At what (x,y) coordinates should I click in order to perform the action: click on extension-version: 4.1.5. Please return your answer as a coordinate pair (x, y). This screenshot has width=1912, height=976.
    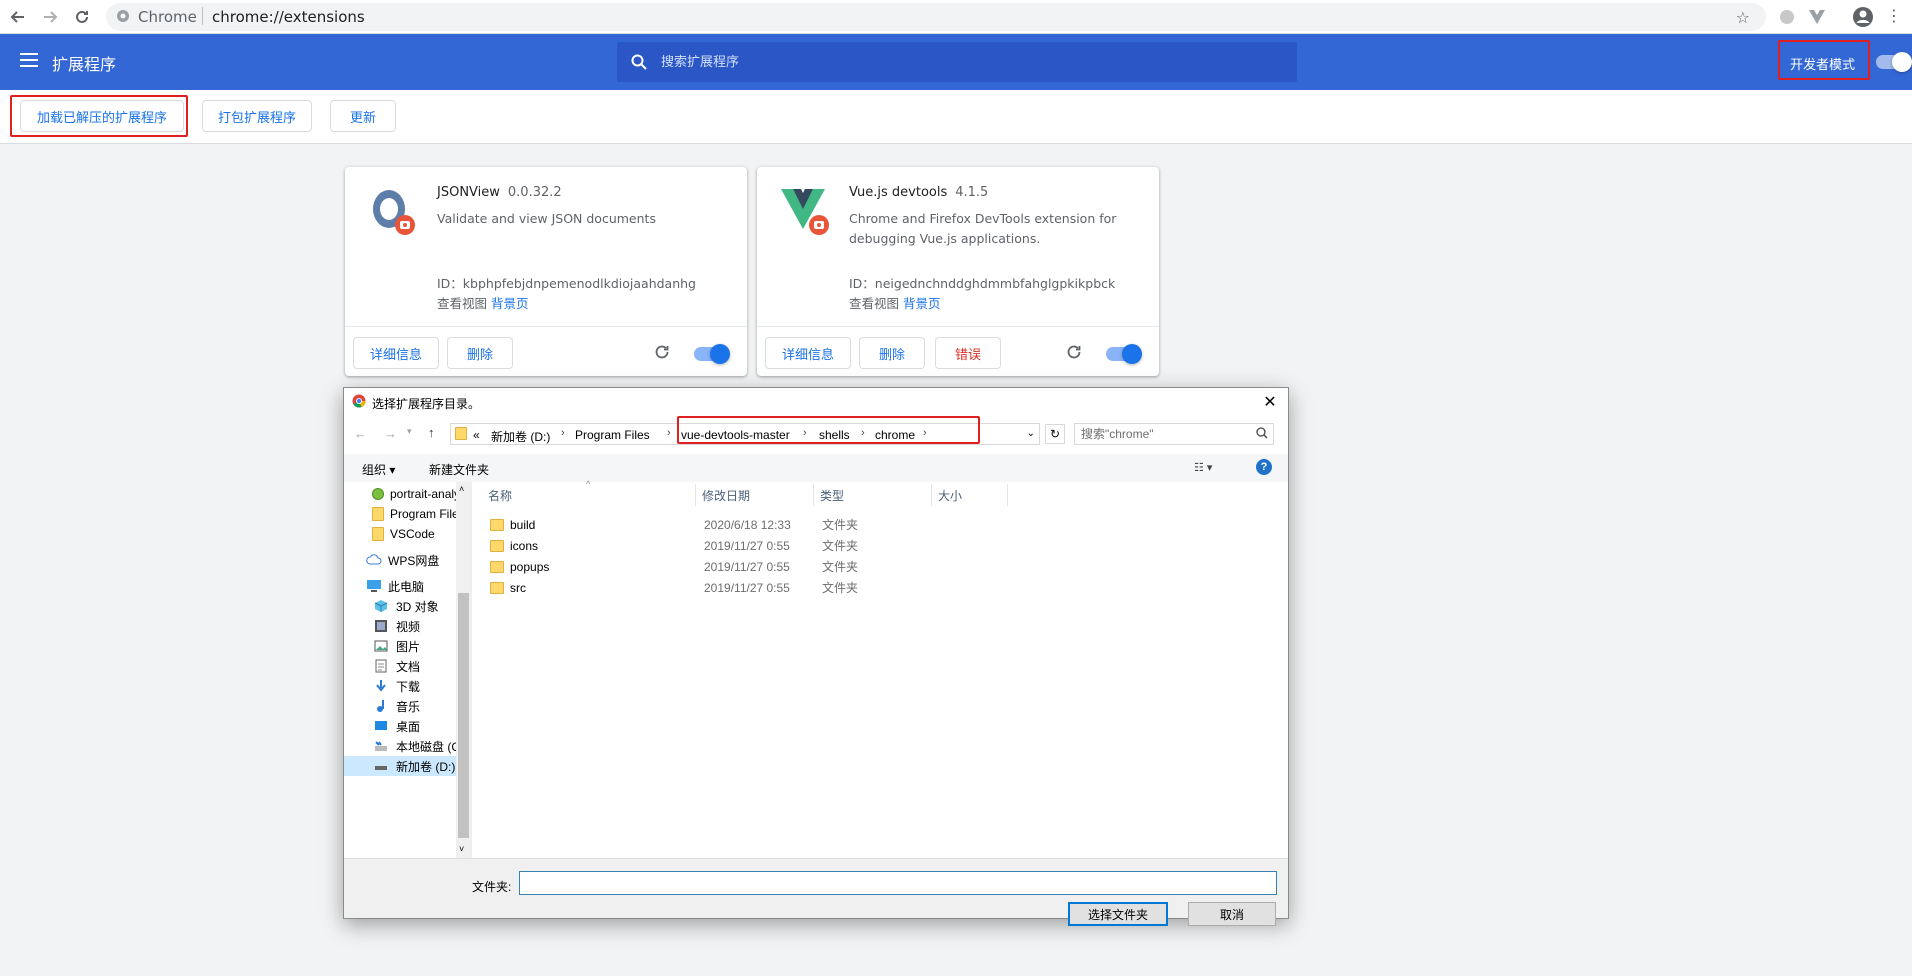
    Looking at the image, I should click on (972, 192).